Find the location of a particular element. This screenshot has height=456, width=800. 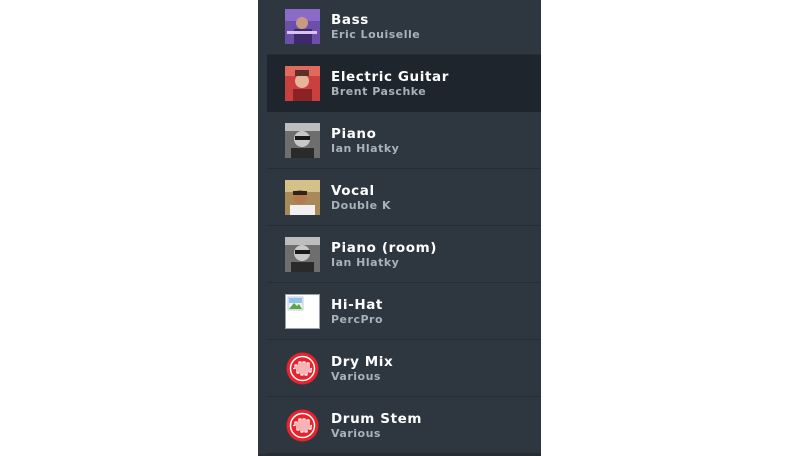

track-item-hi-hat: Hi-Hat PercPro is located at coordinates (404, 311).